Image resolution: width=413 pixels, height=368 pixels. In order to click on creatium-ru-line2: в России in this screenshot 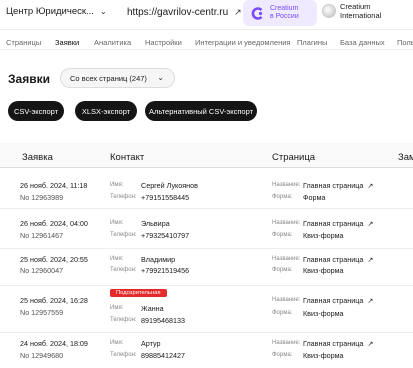, I will do `click(284, 16)`.